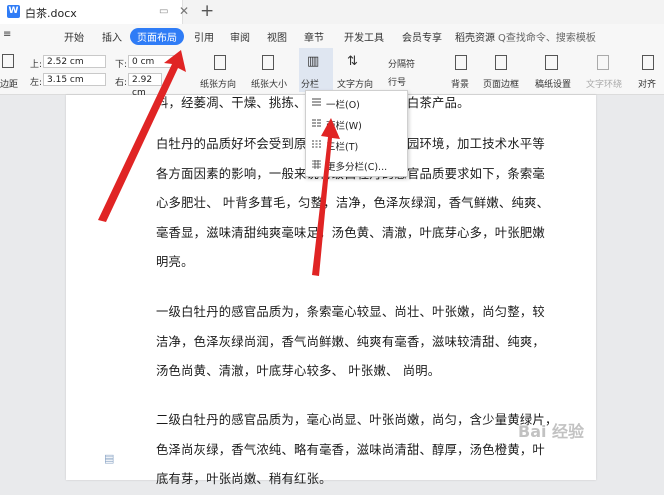  I want to click on arrow-to-two-columns, so click(326, 197).